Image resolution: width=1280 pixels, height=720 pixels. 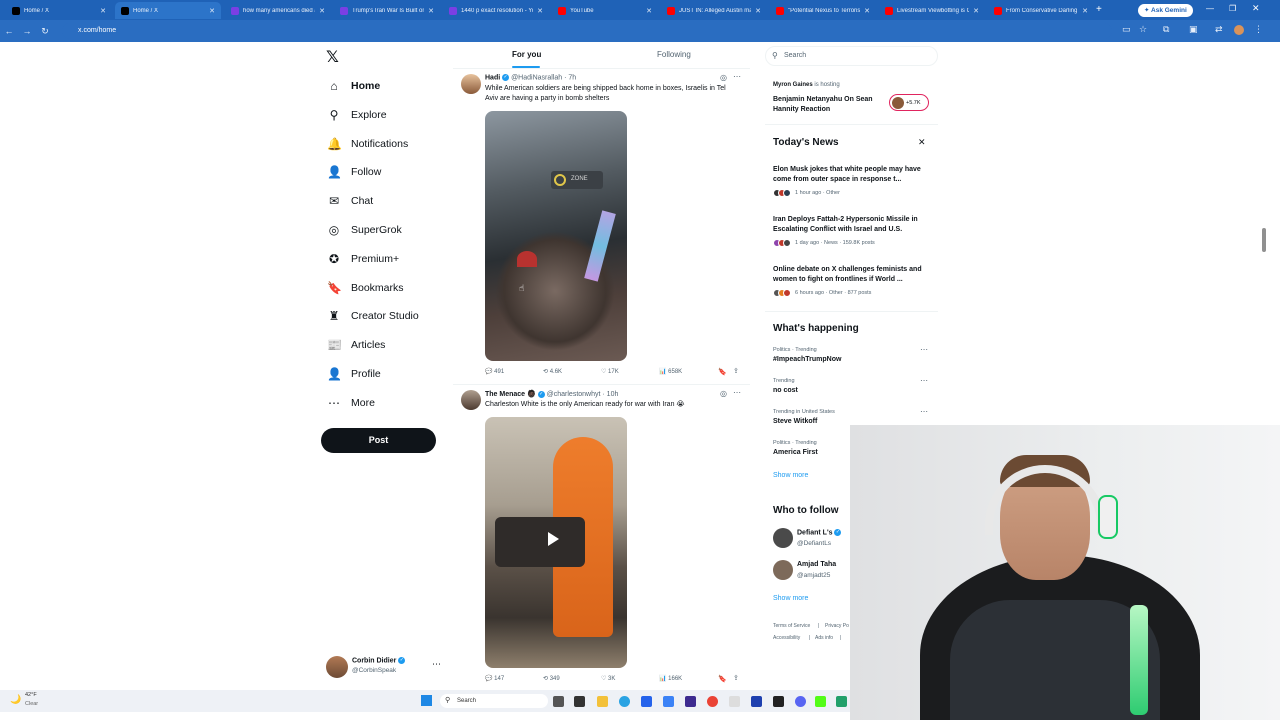 What do you see at coordinates (608, 678) in the screenshot?
I see `like-button: ♡ 3K` at bounding box center [608, 678].